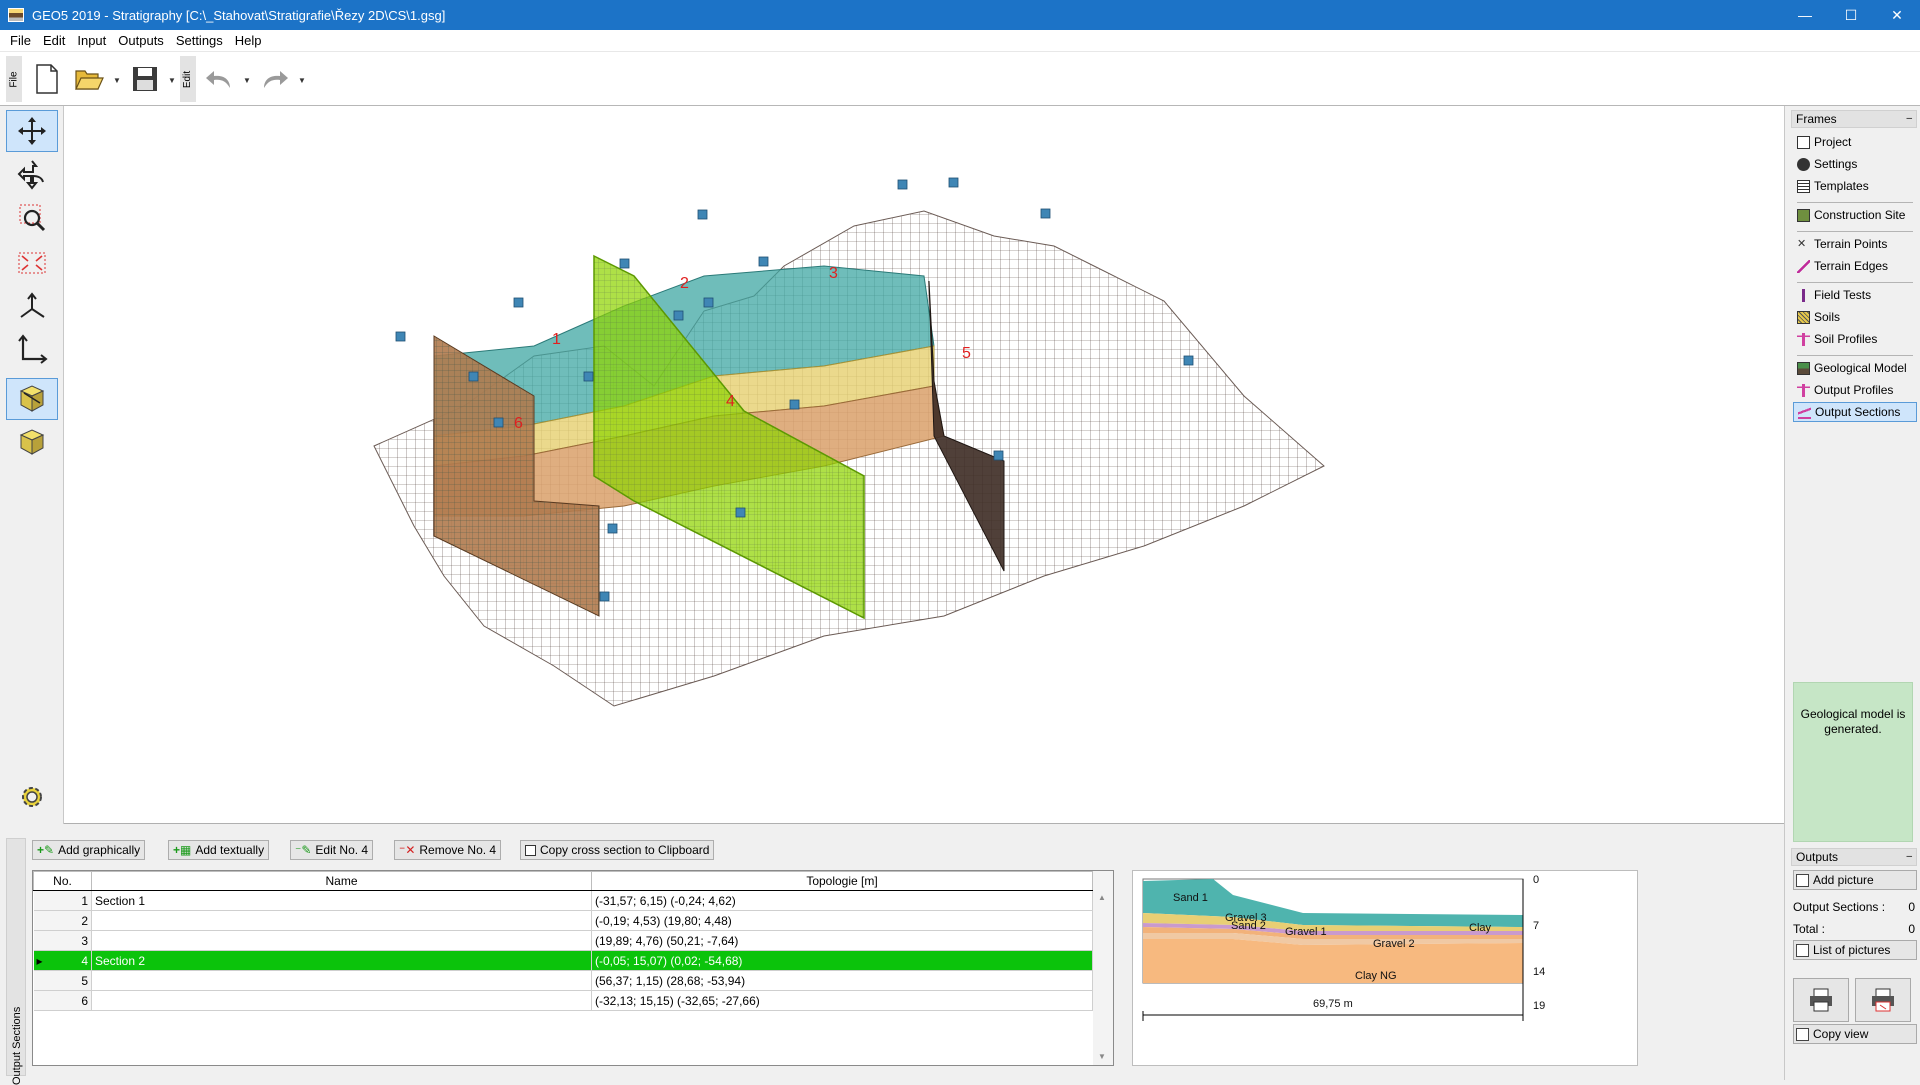 The height and width of the screenshot is (1085, 1920). I want to click on section-label-4: 4, so click(730, 401).